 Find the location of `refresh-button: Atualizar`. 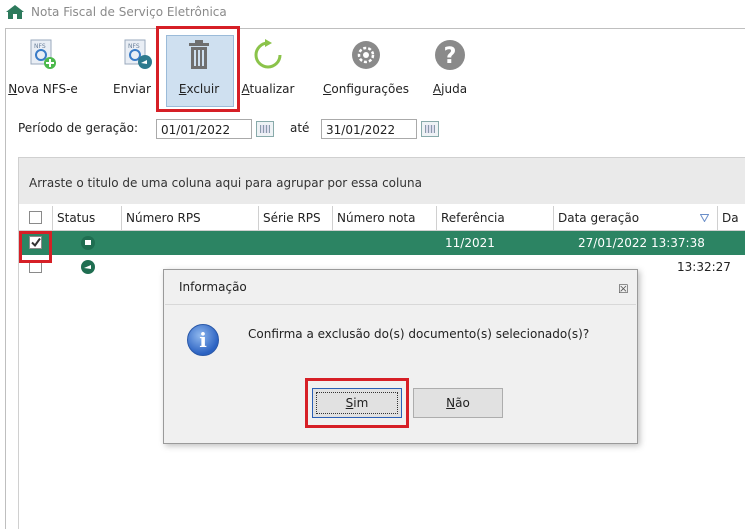

refresh-button: Atualizar is located at coordinates (268, 68).